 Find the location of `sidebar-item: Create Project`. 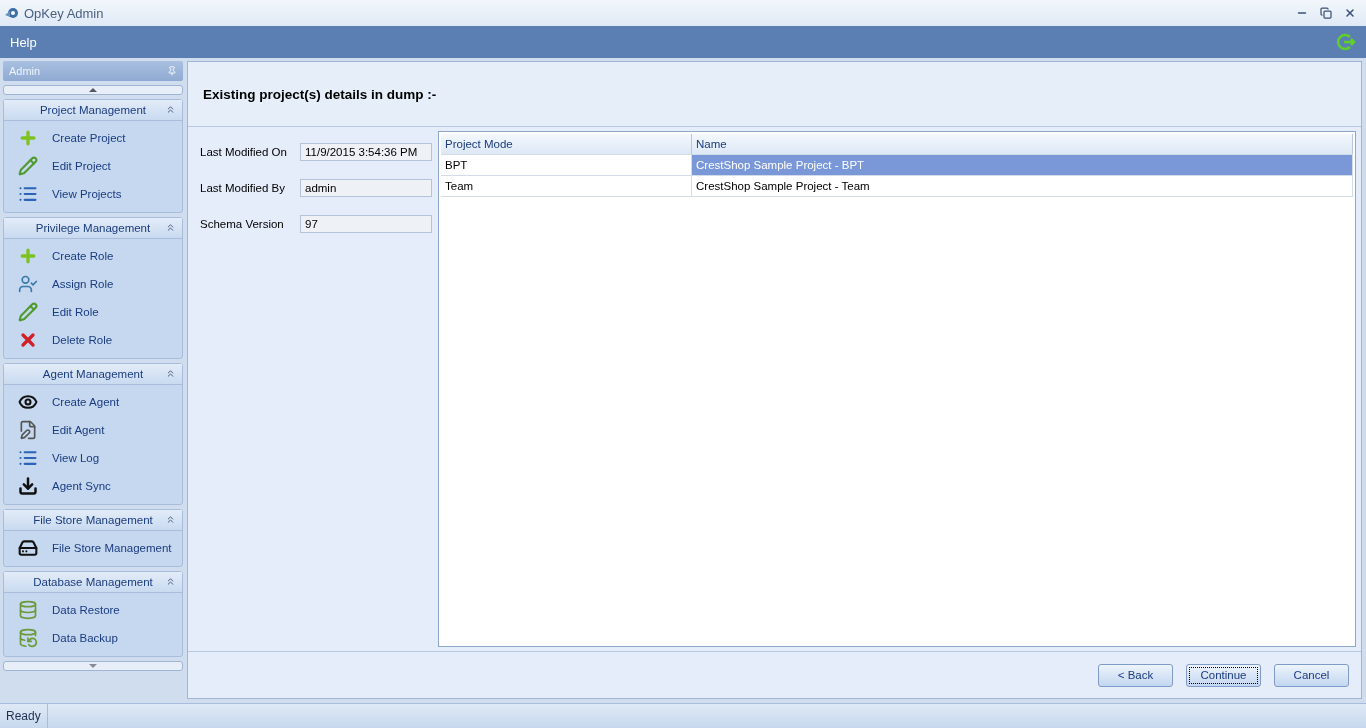

sidebar-item: Create Project is located at coordinates (93, 138).